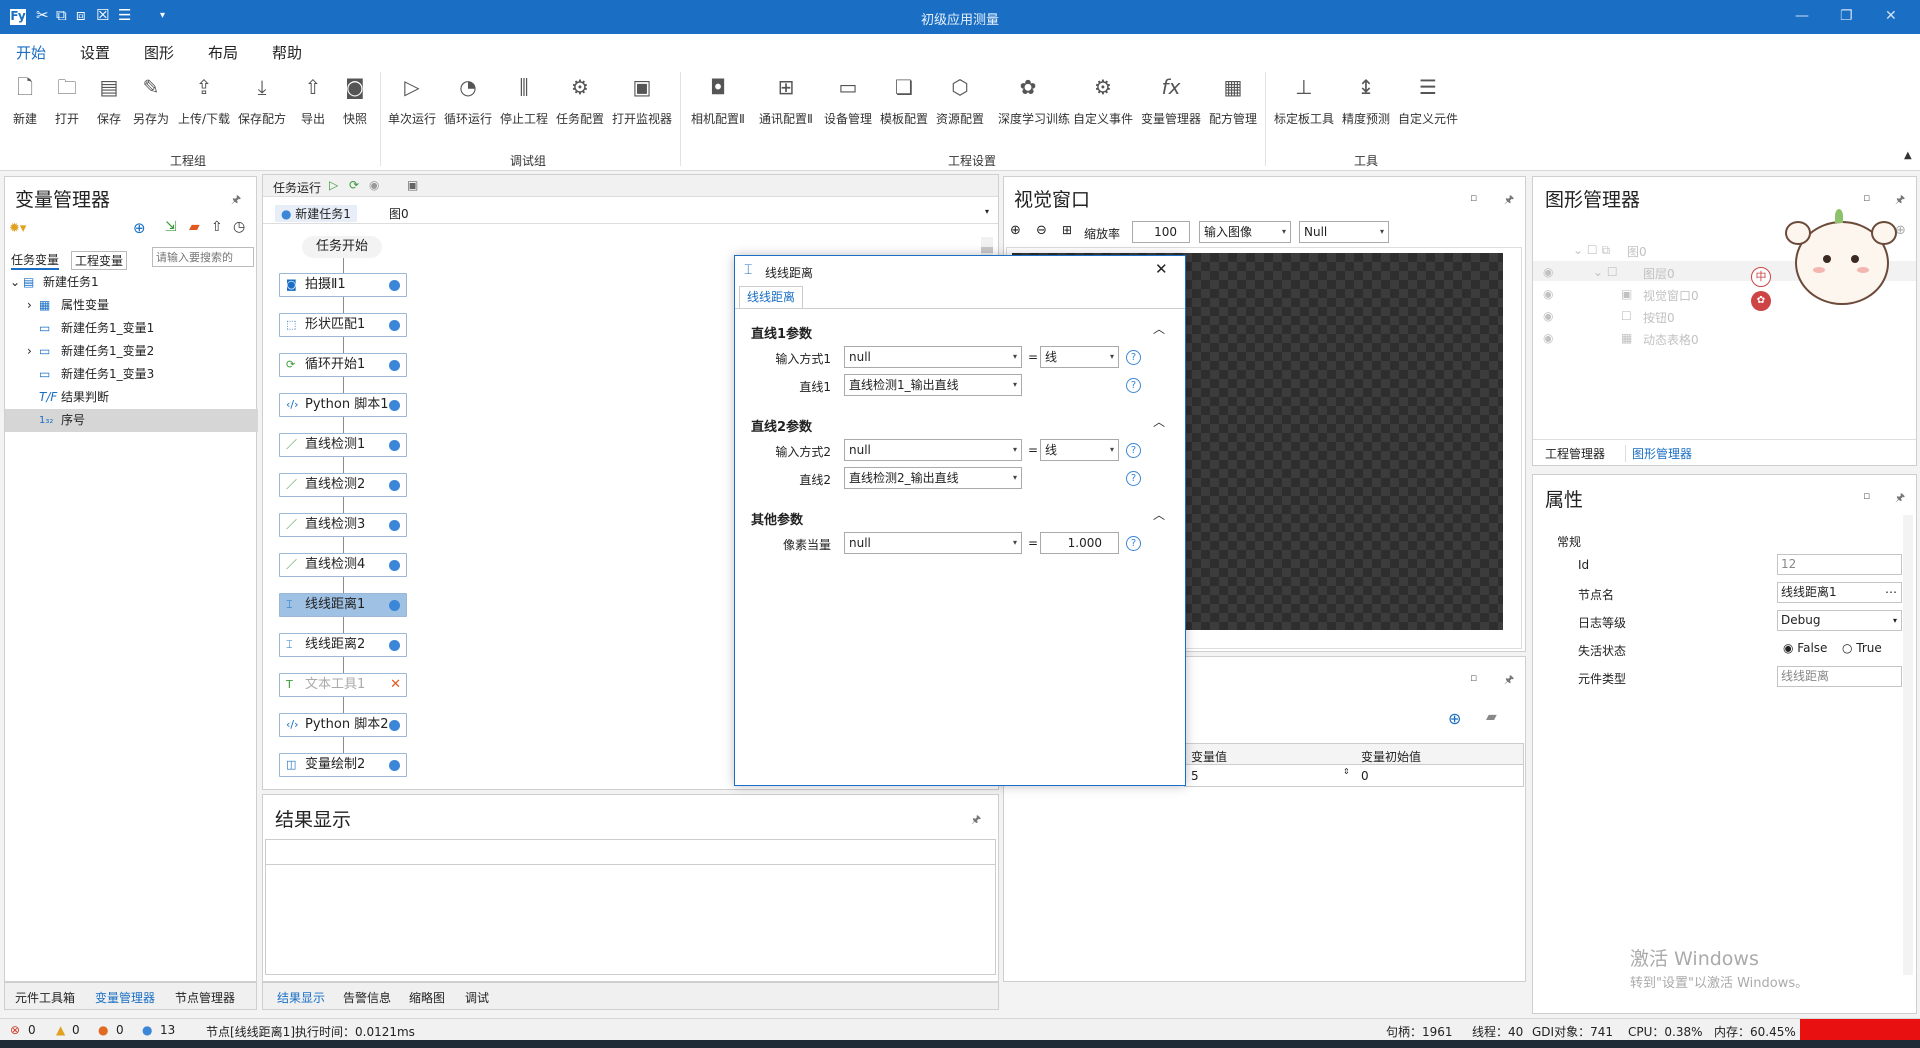 The width and height of the screenshot is (1920, 1048). What do you see at coordinates (1839, 620) in the screenshot?
I see `prop-log-level-select: Debug ▾` at bounding box center [1839, 620].